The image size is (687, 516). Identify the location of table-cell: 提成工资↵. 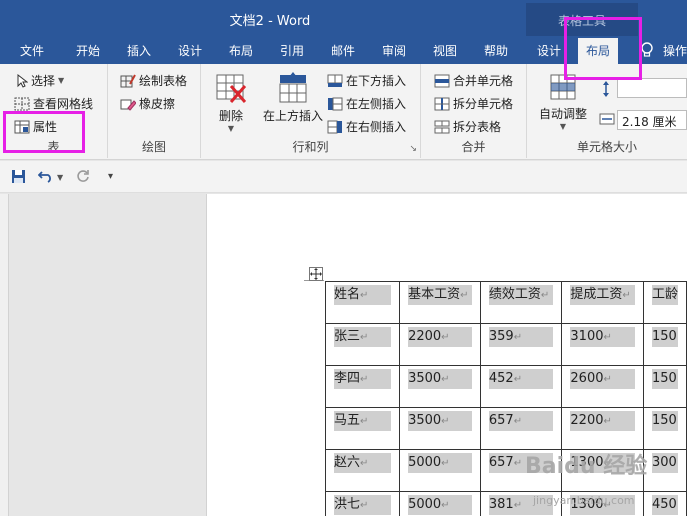
(602, 302).